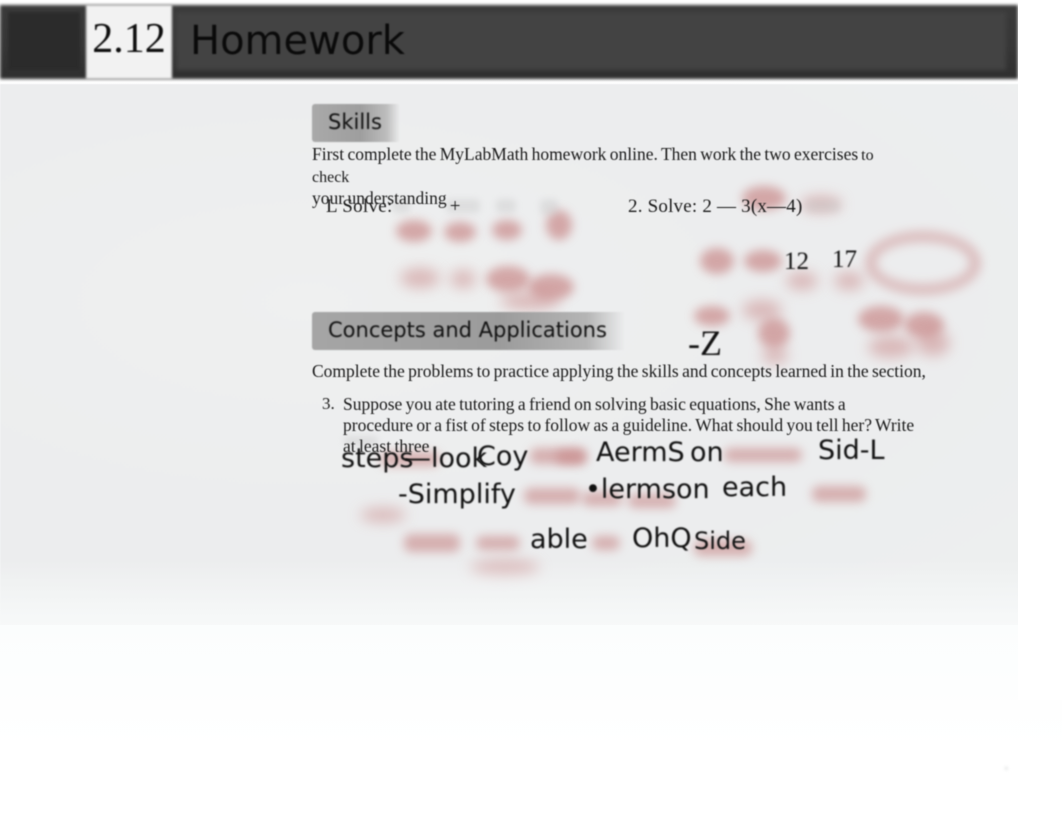 This screenshot has width=1062, height=830. I want to click on handwritten-word-simplify: -Simplify, so click(457, 494).